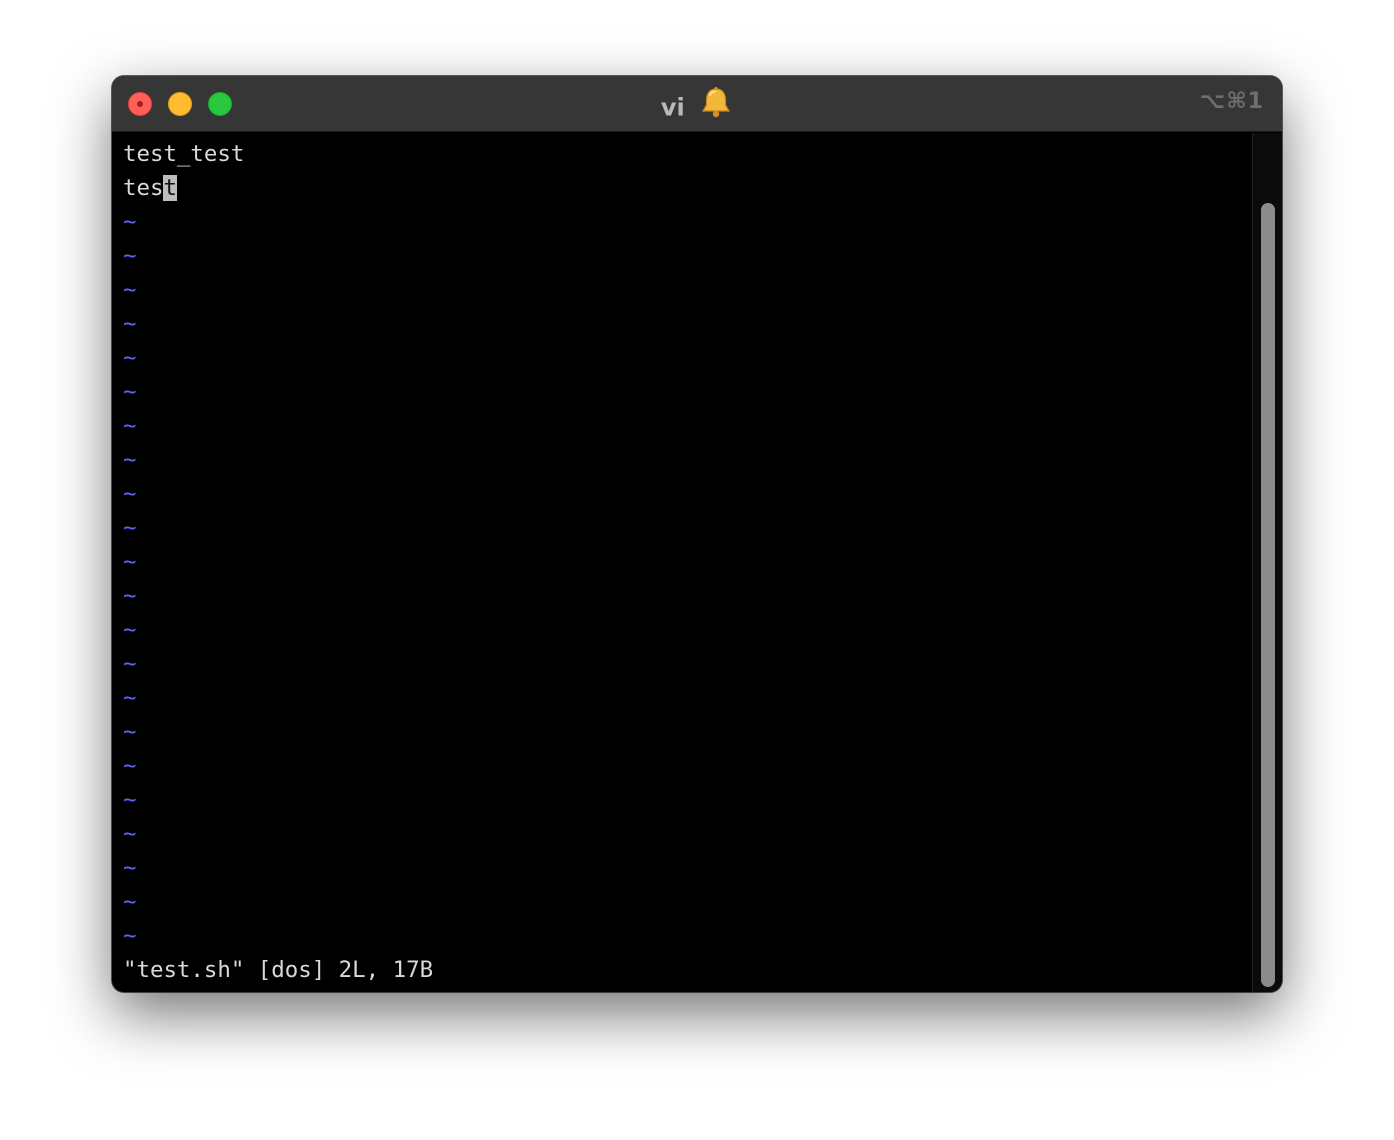 This screenshot has width=1394, height=1140. What do you see at coordinates (184, 154) in the screenshot?
I see `buffer-line-1: test_test` at bounding box center [184, 154].